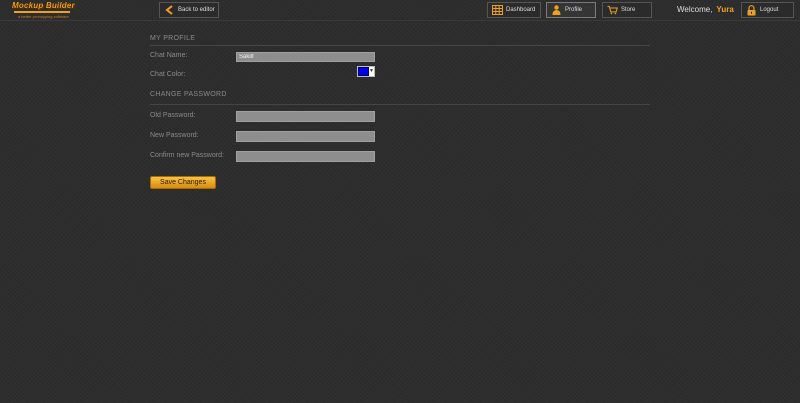 The height and width of the screenshot is (403, 800). I want to click on new-password-input, so click(305, 136).